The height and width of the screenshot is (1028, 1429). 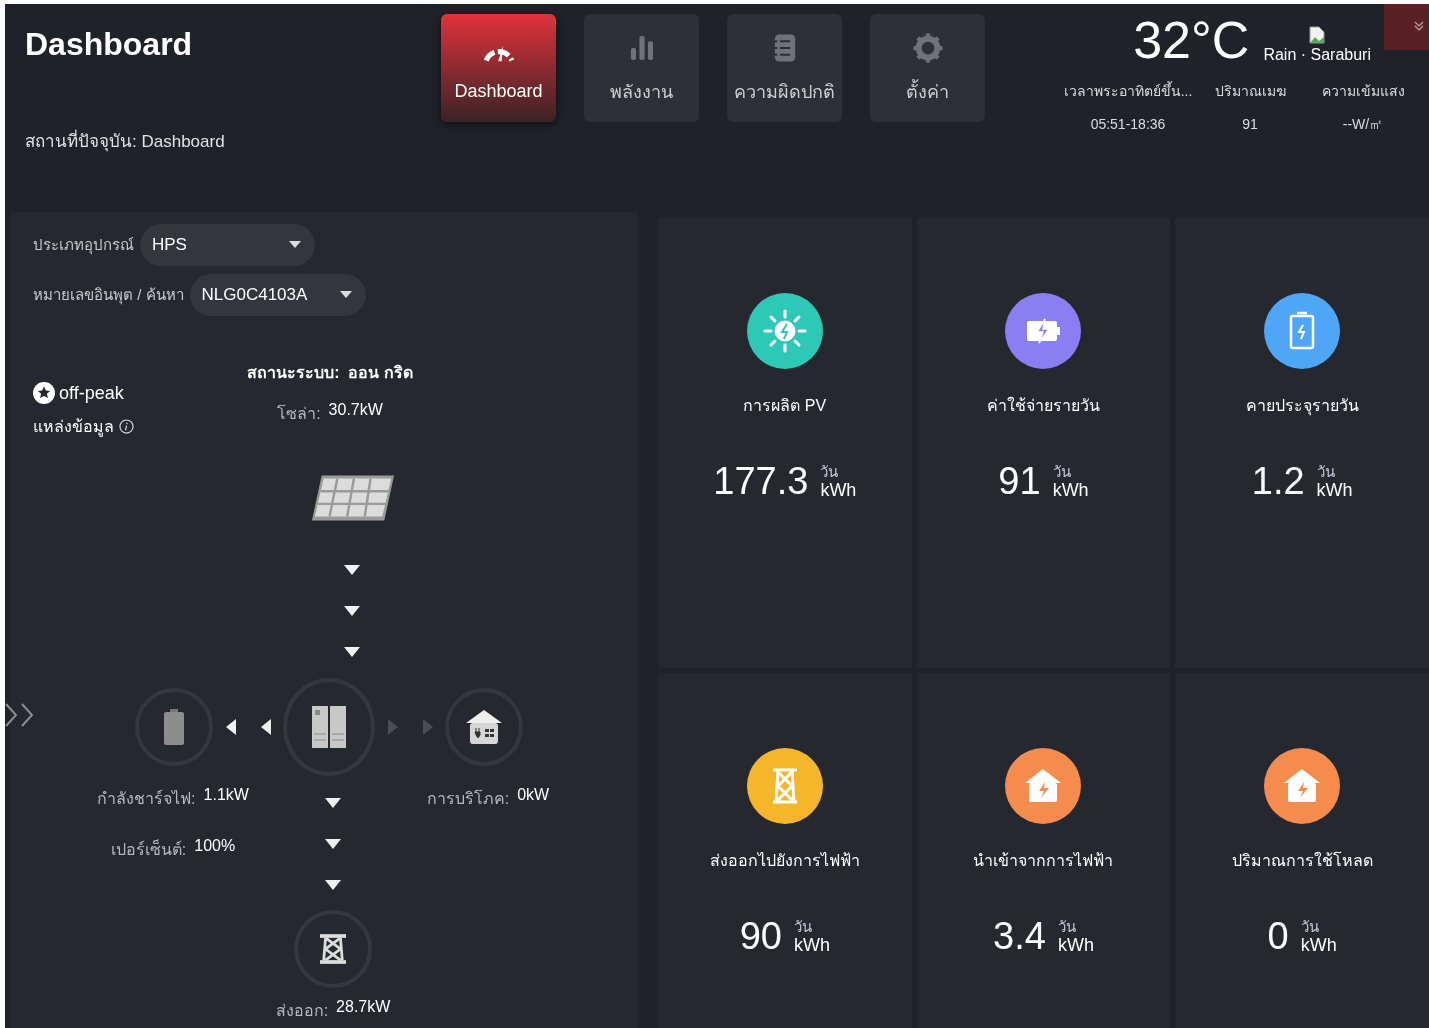 What do you see at coordinates (44, 393) in the screenshot?
I see `star-badge-icon` at bounding box center [44, 393].